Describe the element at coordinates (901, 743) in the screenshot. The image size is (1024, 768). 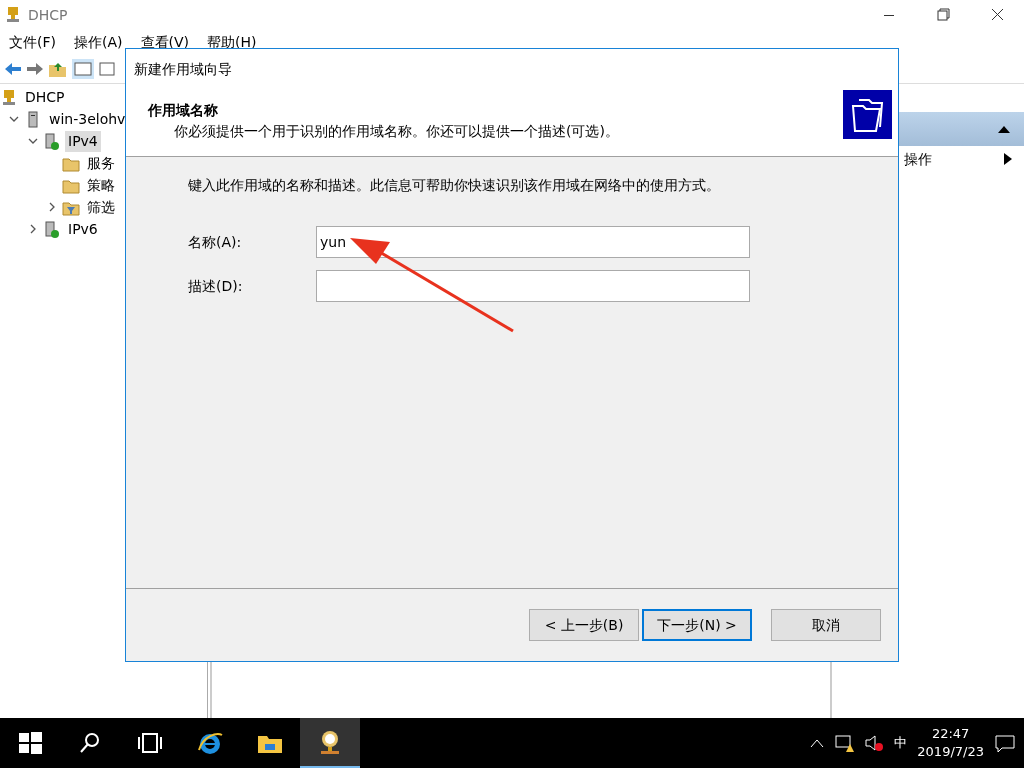
I see `ime-indicator: 中` at that location.